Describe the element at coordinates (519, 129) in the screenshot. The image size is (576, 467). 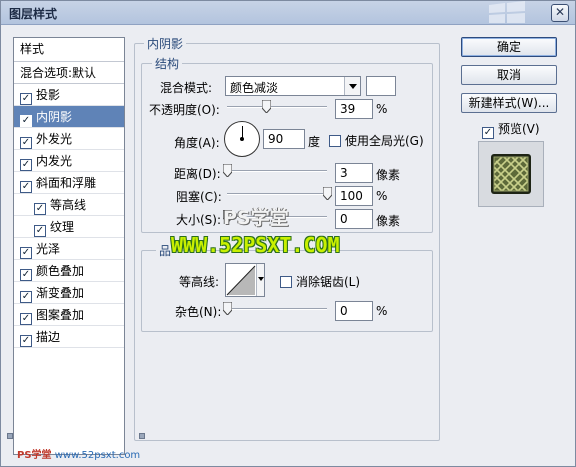
I see `preview-label: 预览(V)` at that location.